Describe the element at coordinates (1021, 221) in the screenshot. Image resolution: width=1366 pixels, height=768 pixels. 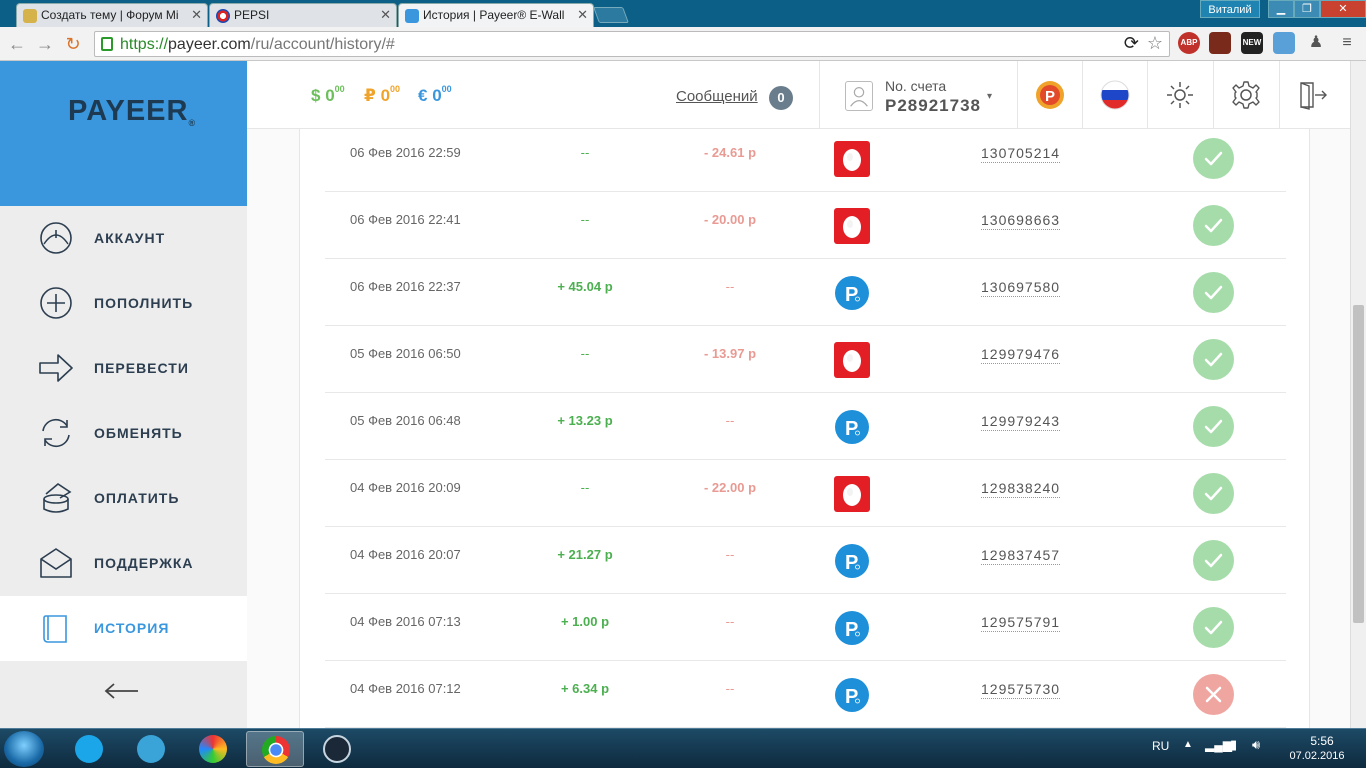
I see `transaction-id-link: 130698663` at that location.